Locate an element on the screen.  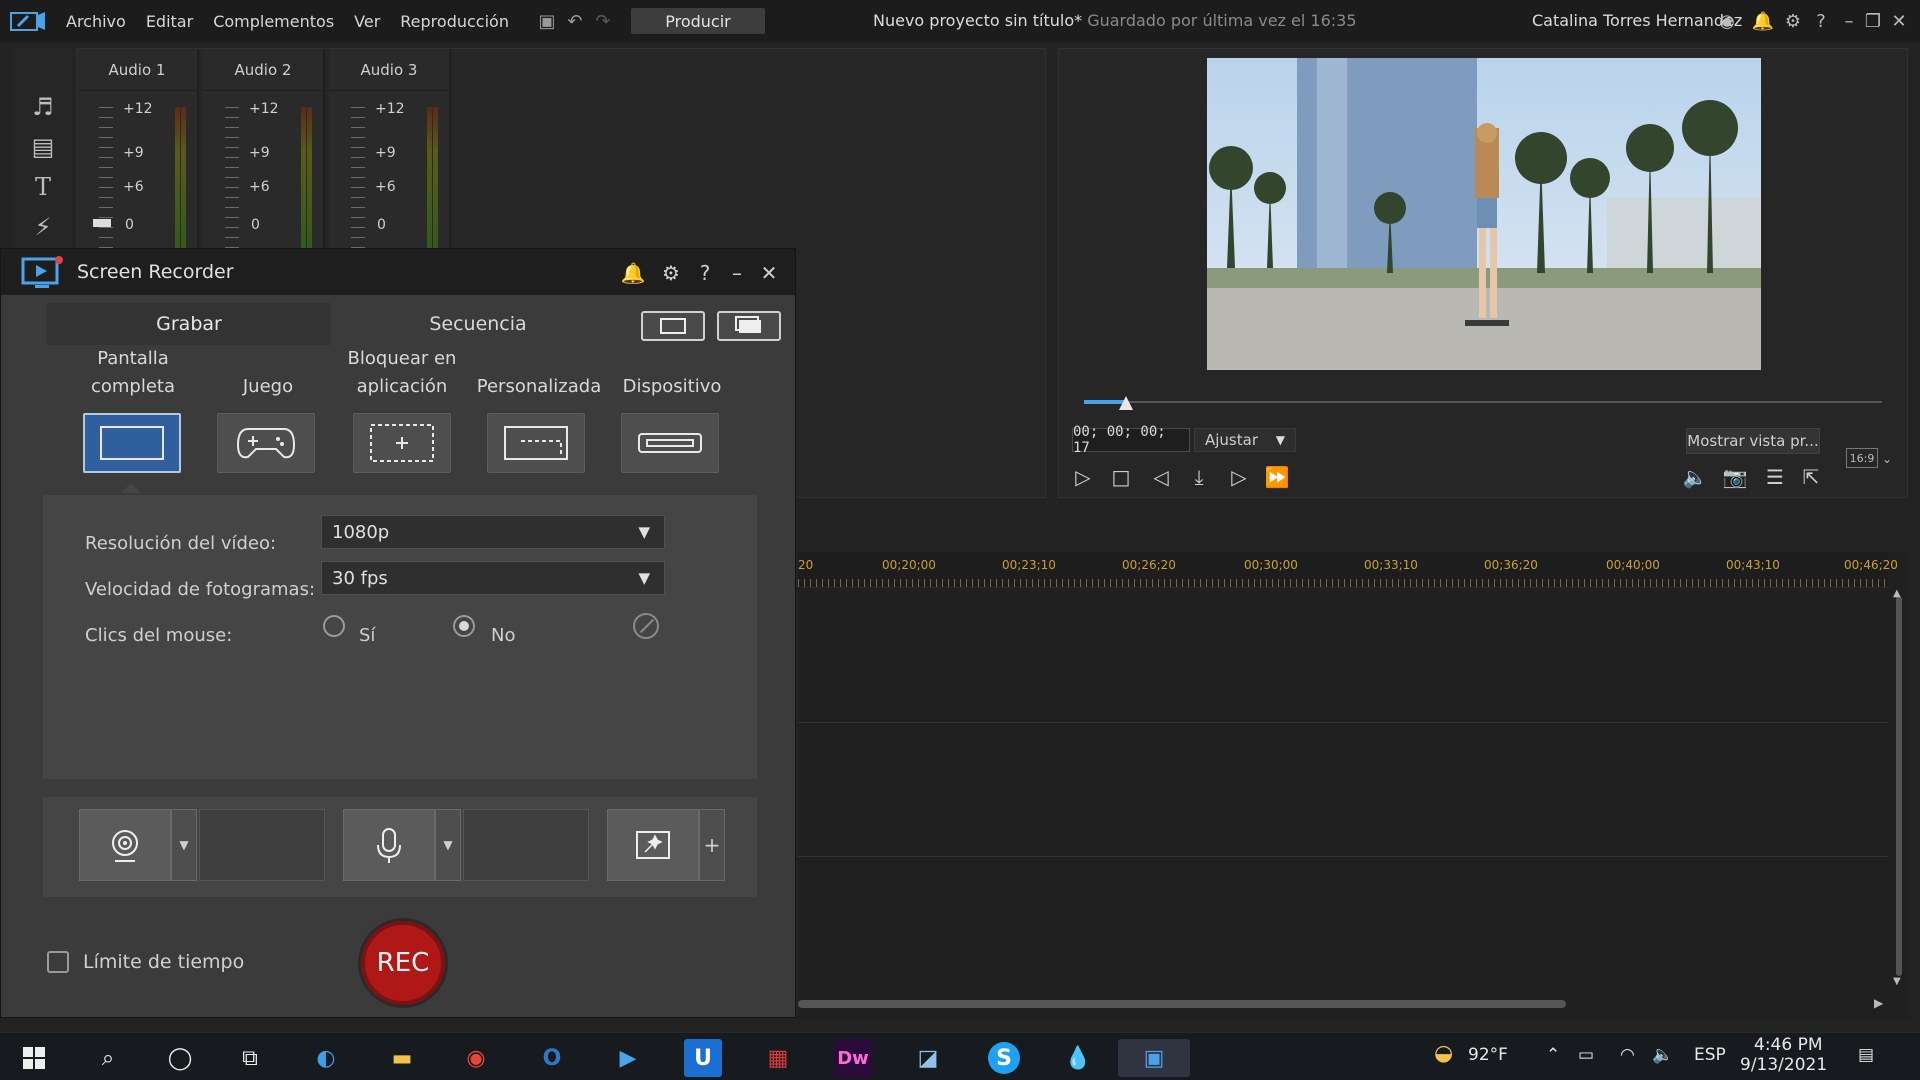
transition-room-icon: ⚡ is located at coordinates (43, 227).